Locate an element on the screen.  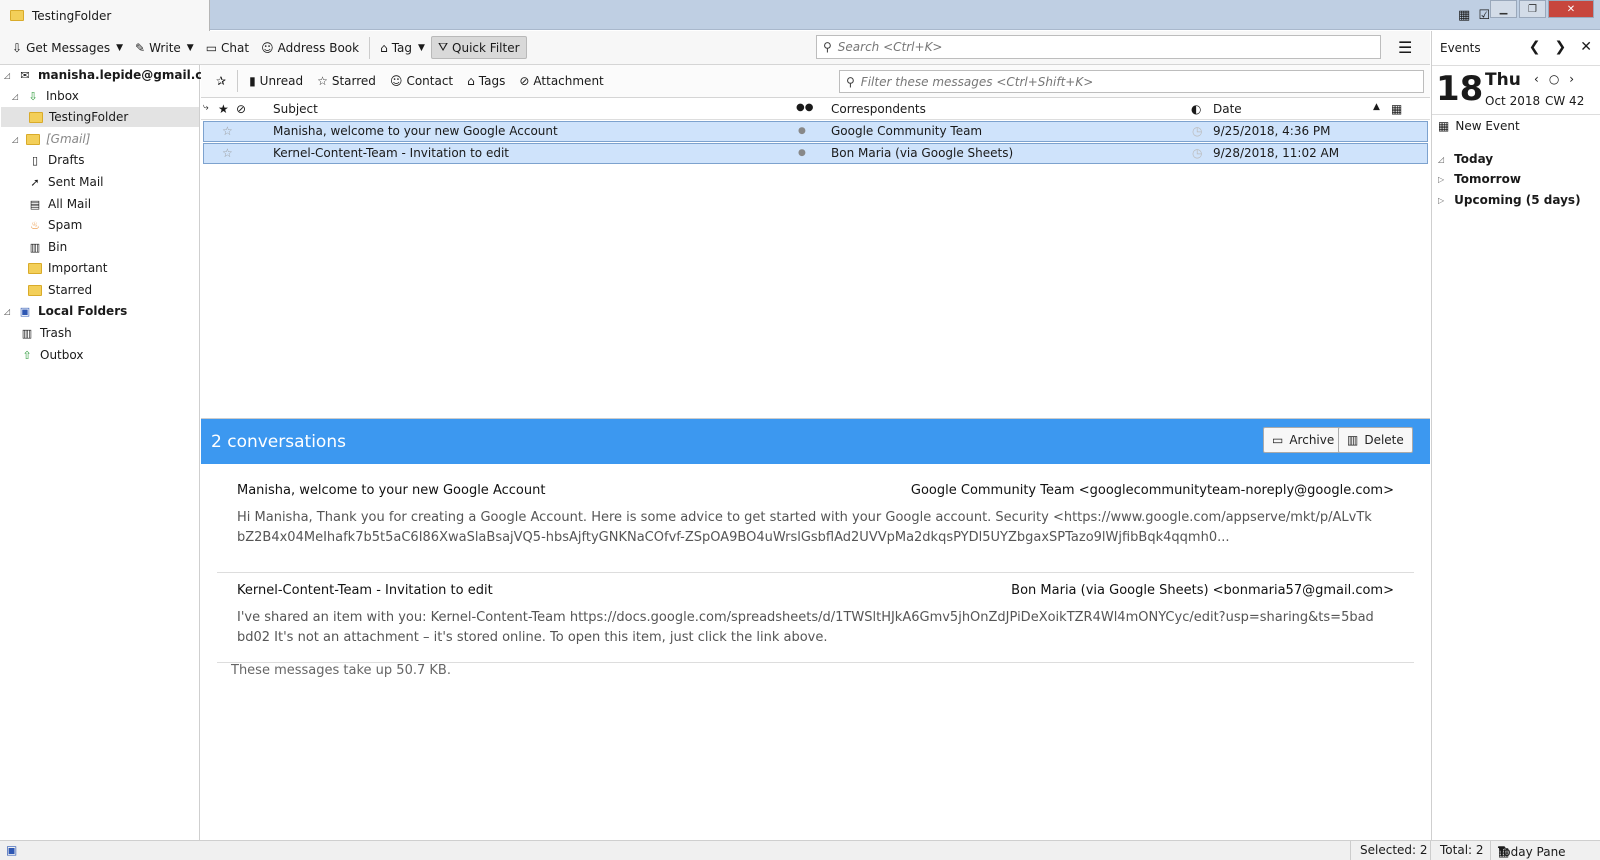
folder-sent-mail: ➚ Sent Mail is located at coordinates (65, 182).